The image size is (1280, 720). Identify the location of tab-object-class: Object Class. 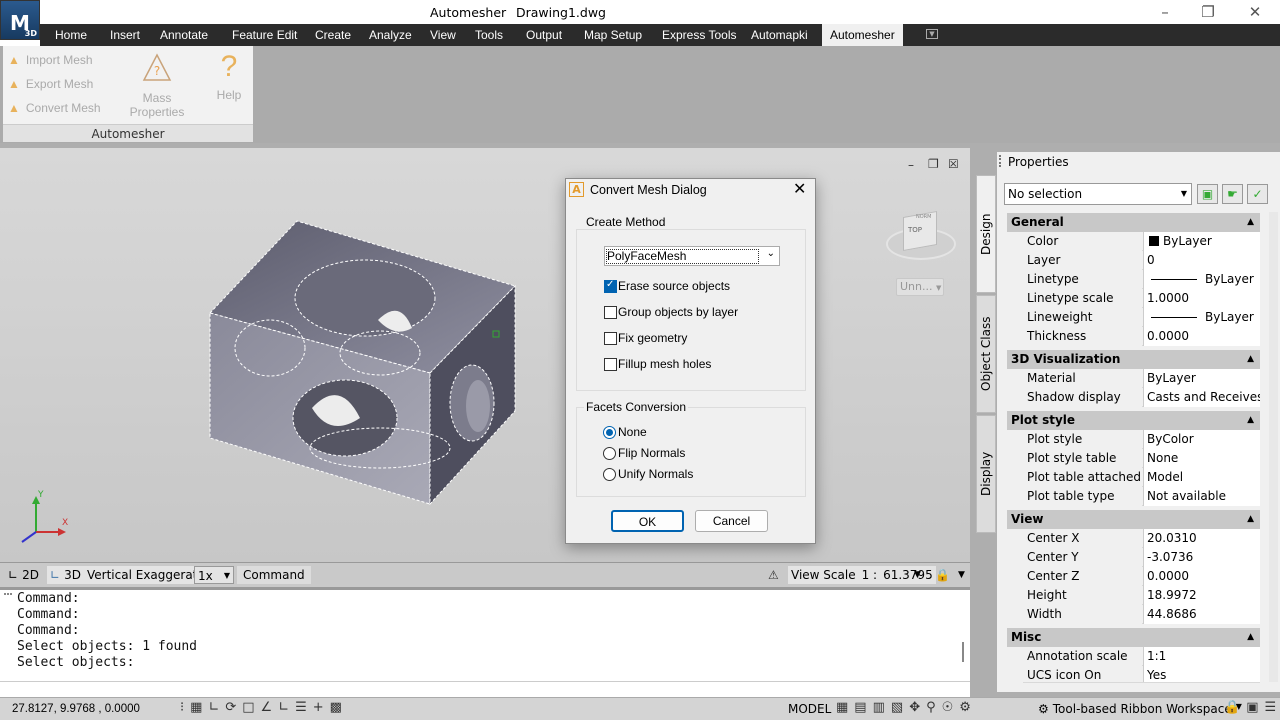
(986, 354).